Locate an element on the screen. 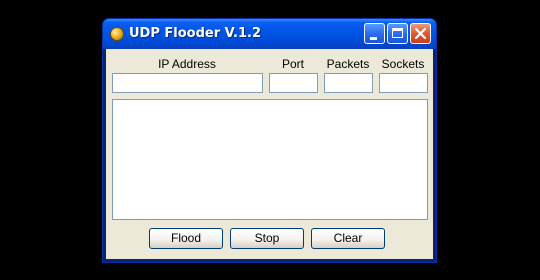 This screenshot has width=540, height=280. minimize-icon is located at coordinates (373, 38).